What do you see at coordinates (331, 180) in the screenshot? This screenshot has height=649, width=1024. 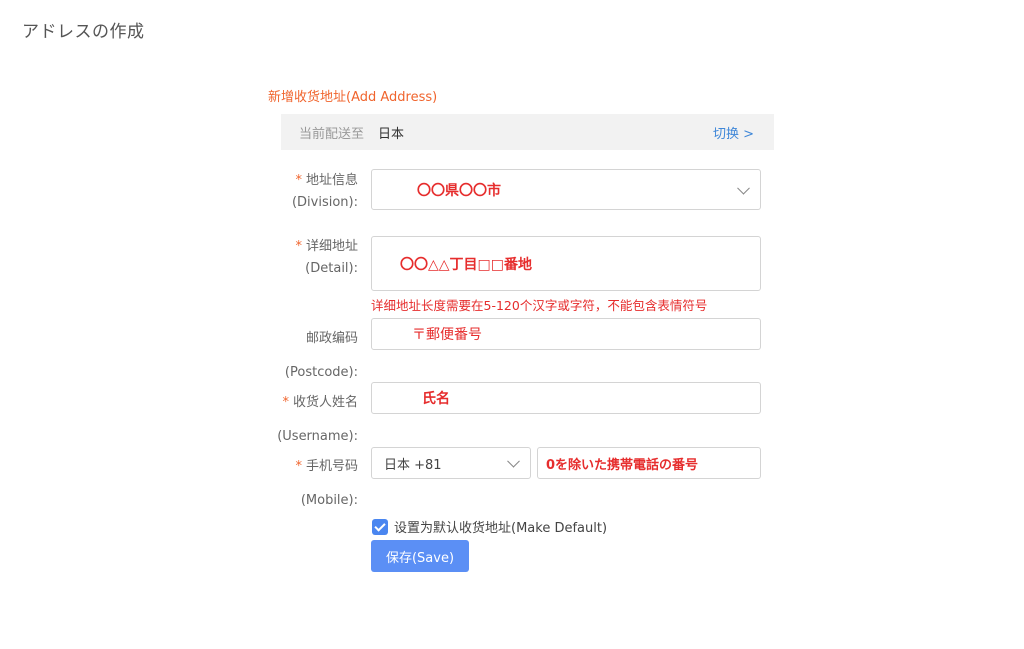 I see `division-label-cn: 地址信息` at bounding box center [331, 180].